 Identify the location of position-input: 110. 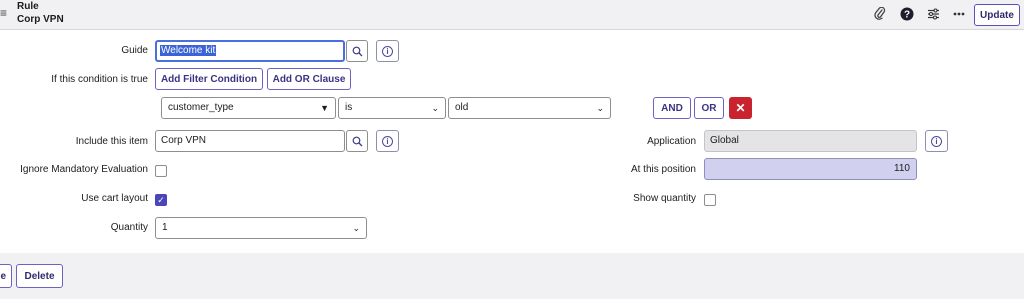
(810, 169).